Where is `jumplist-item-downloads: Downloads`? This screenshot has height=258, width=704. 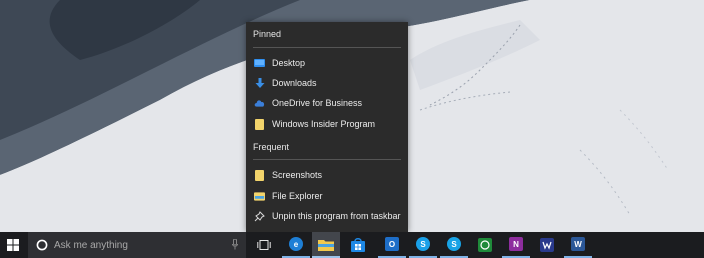
jumplist-item-downloads: Downloads is located at coordinates (327, 83).